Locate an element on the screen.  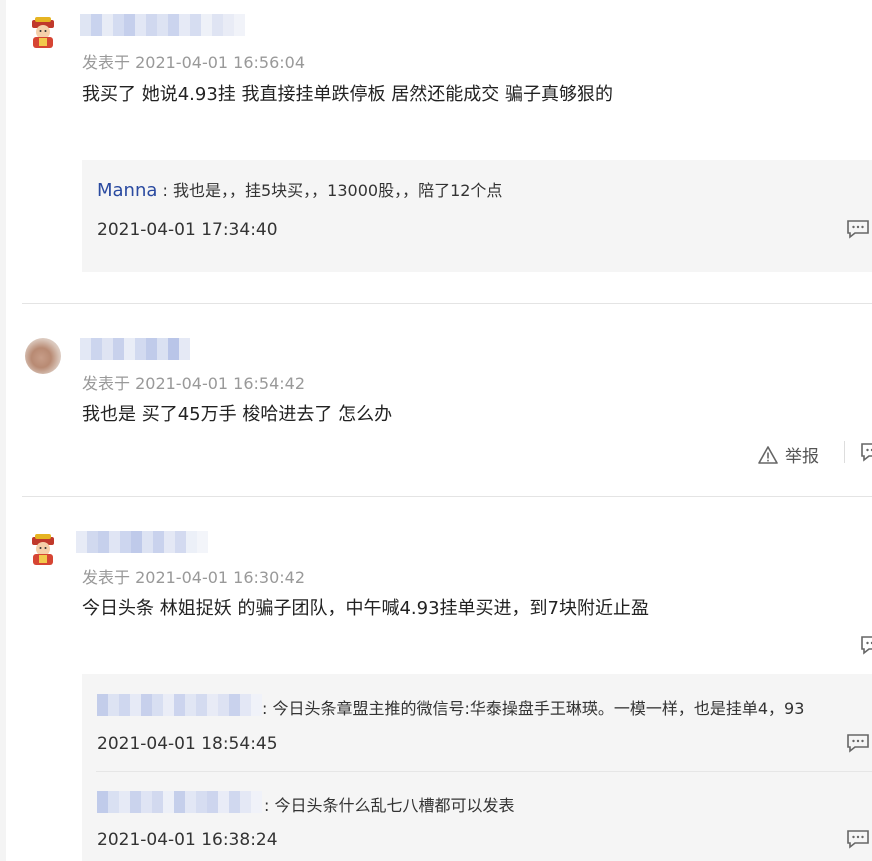
comment-text: 我也是 买了45万手 梭哈进去了 怎么办 is located at coordinates (237, 414).